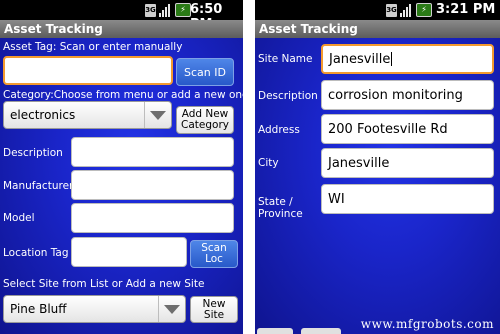  Describe the element at coordinates (279, 130) in the screenshot. I see `address-label: Address` at that location.